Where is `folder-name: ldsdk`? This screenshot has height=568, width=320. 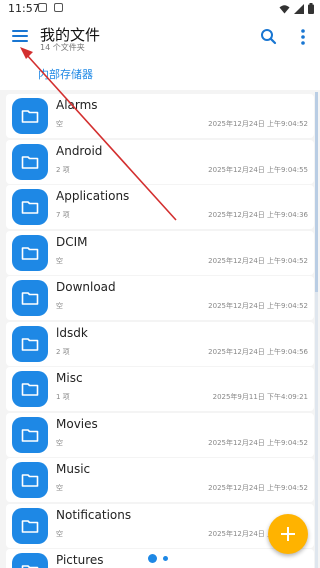
folder-name: ldsdk is located at coordinates (72, 332).